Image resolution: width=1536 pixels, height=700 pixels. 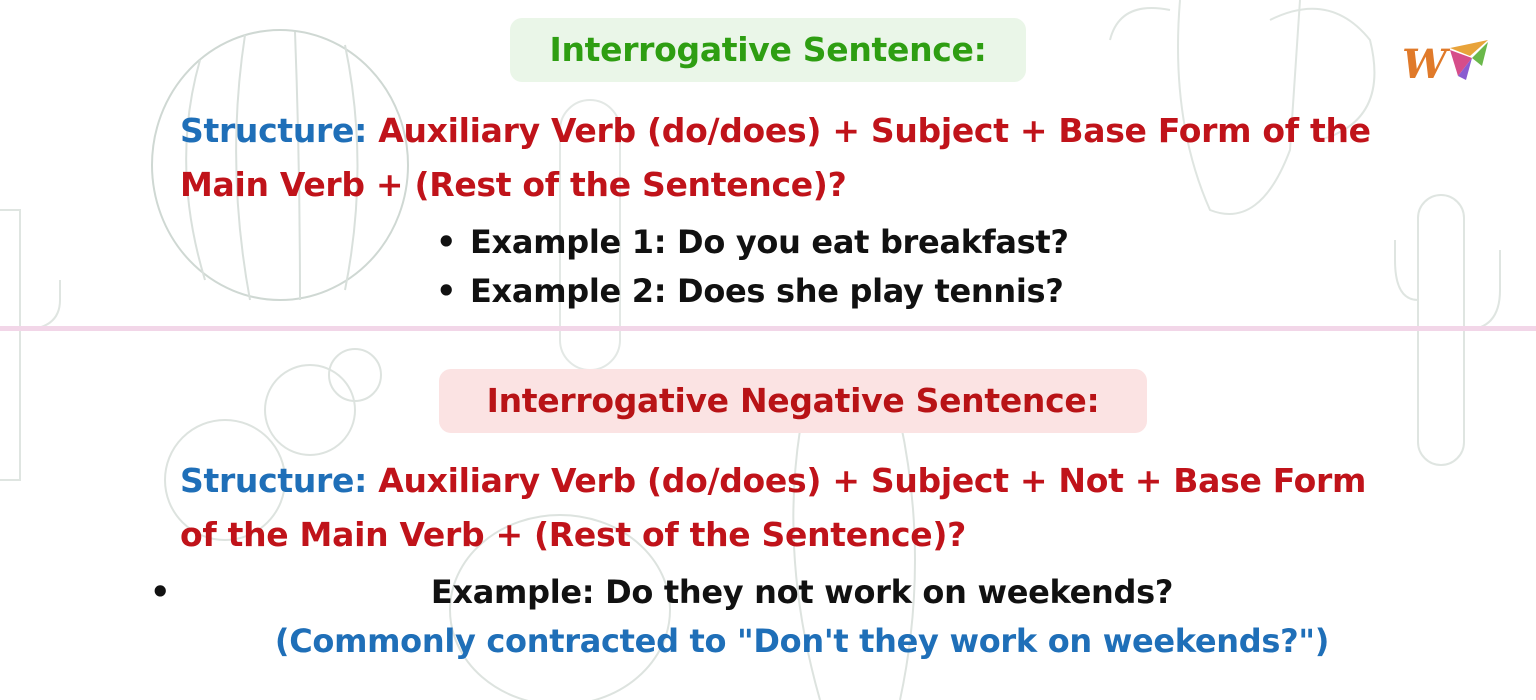 I want to click on interrogative-heading: Interrogative Sentence:, so click(x=768, y=50).